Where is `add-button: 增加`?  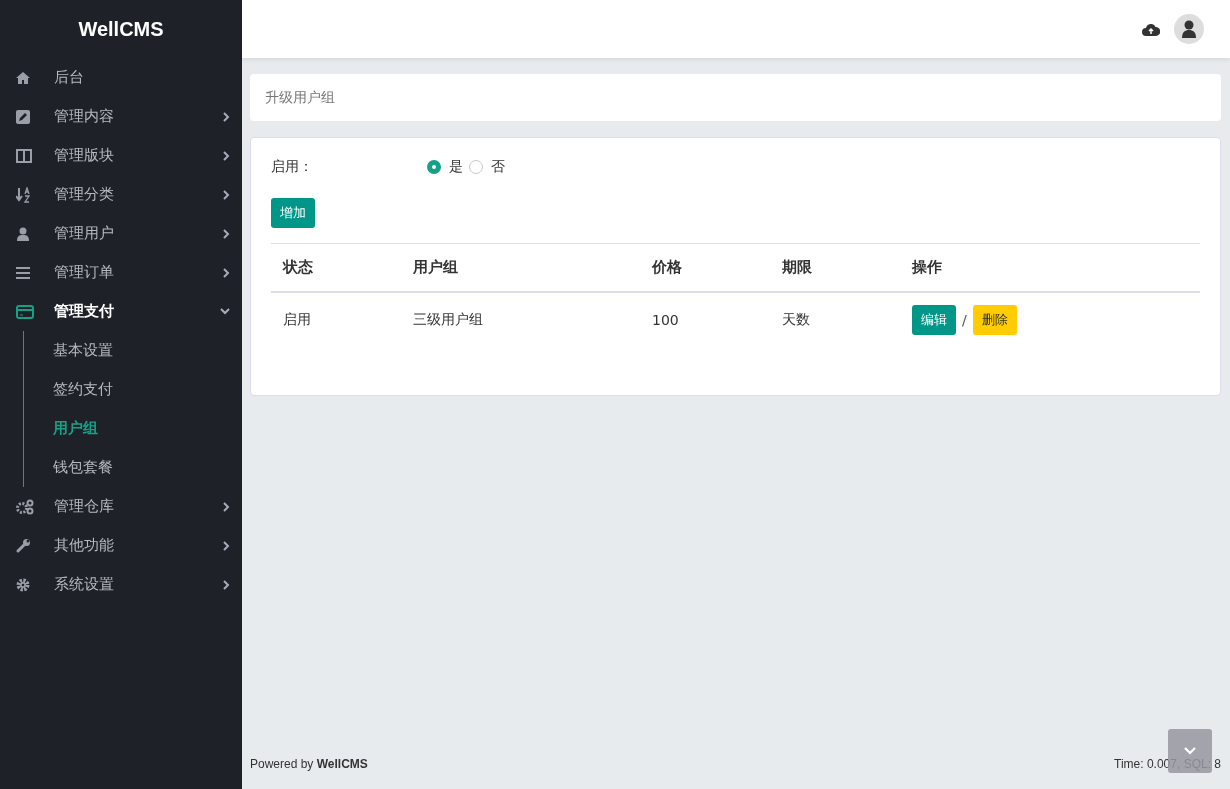 add-button: 增加 is located at coordinates (293, 213).